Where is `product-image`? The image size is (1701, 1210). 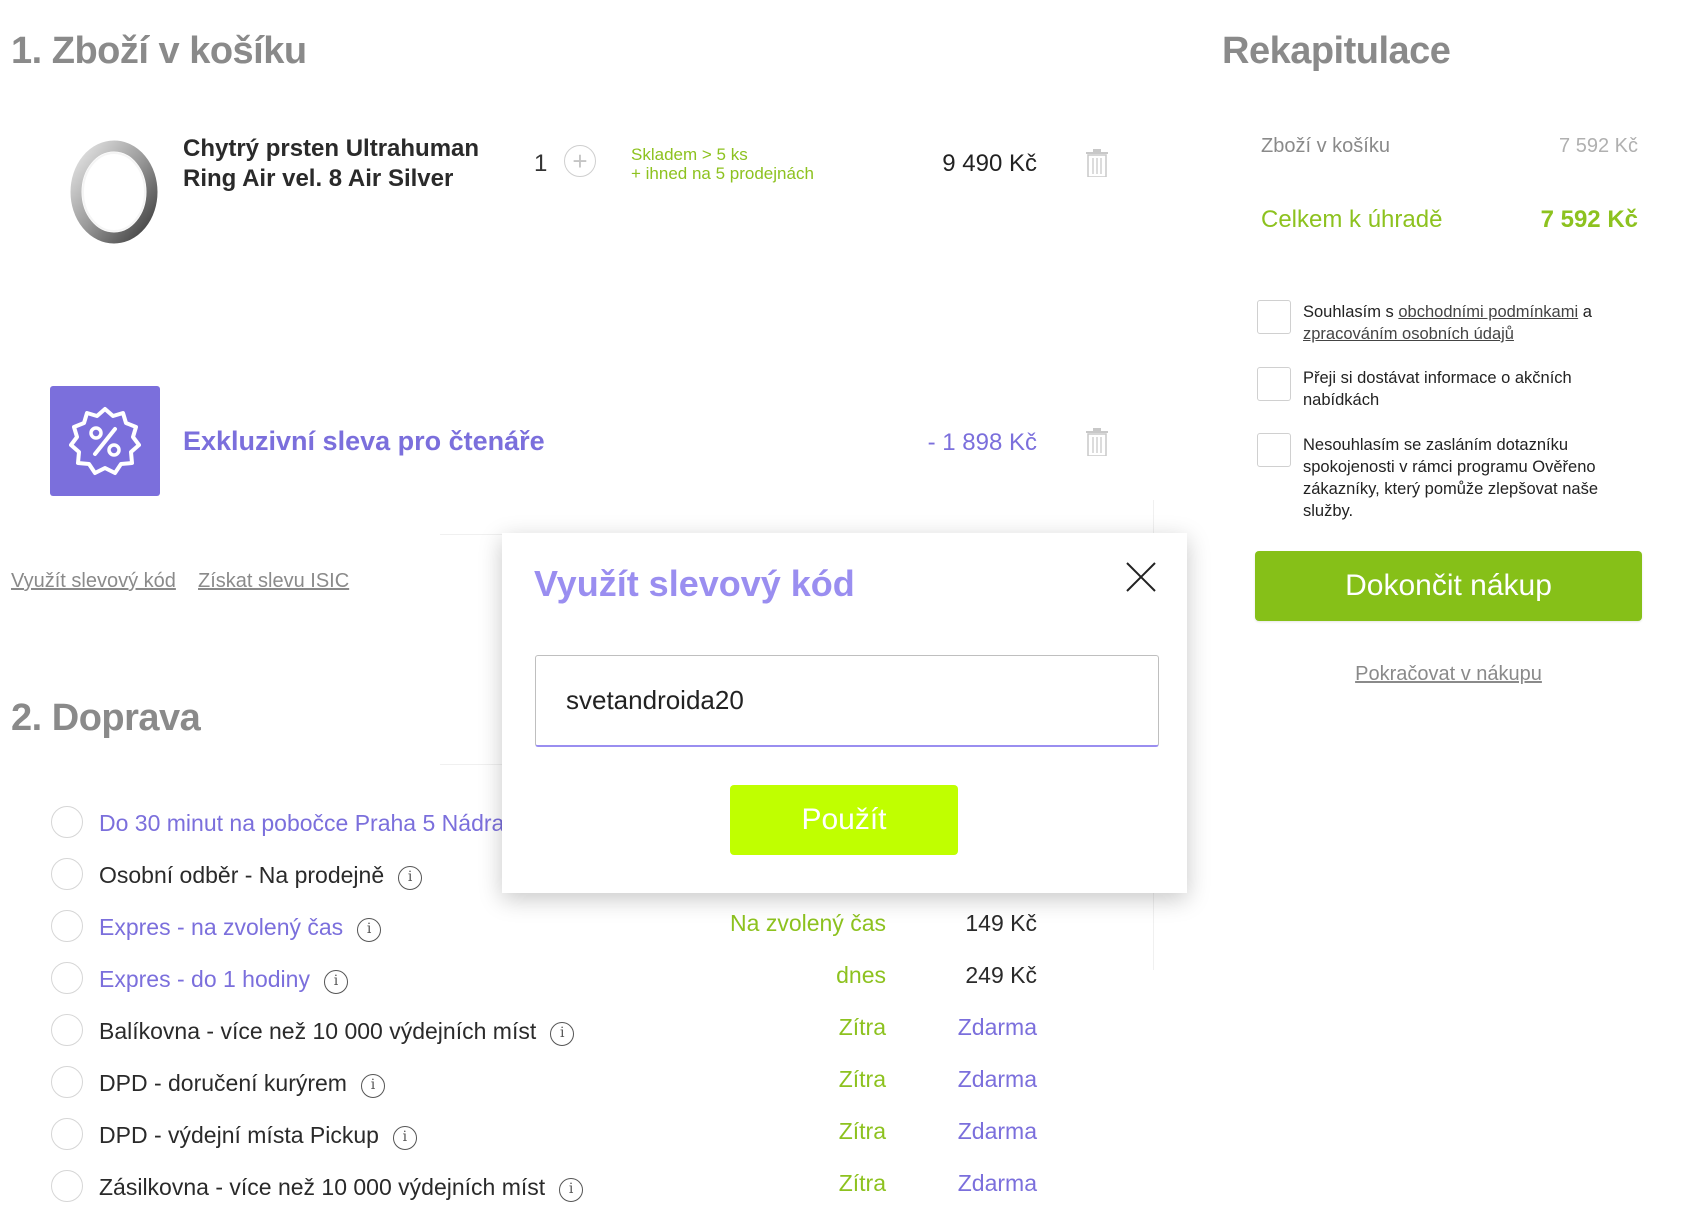
product-image is located at coordinates (112, 192).